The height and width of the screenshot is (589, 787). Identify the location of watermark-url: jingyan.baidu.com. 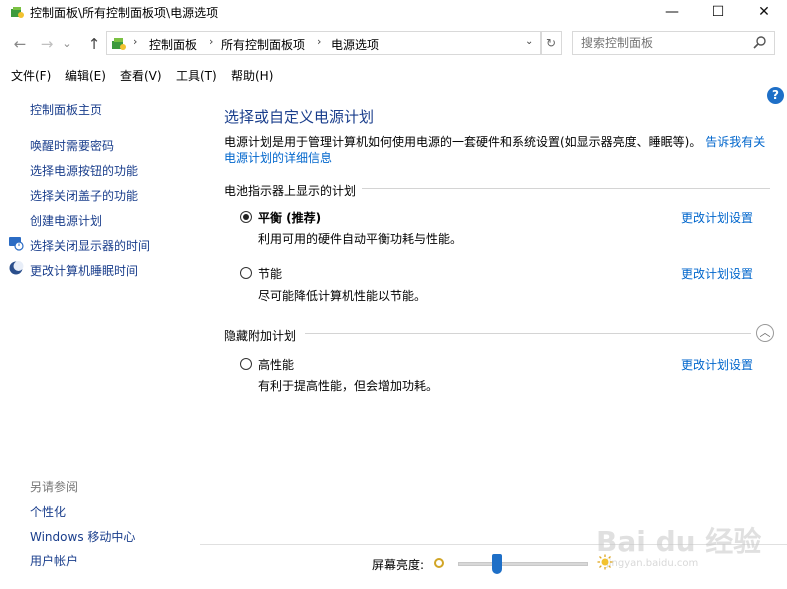
(652, 563).